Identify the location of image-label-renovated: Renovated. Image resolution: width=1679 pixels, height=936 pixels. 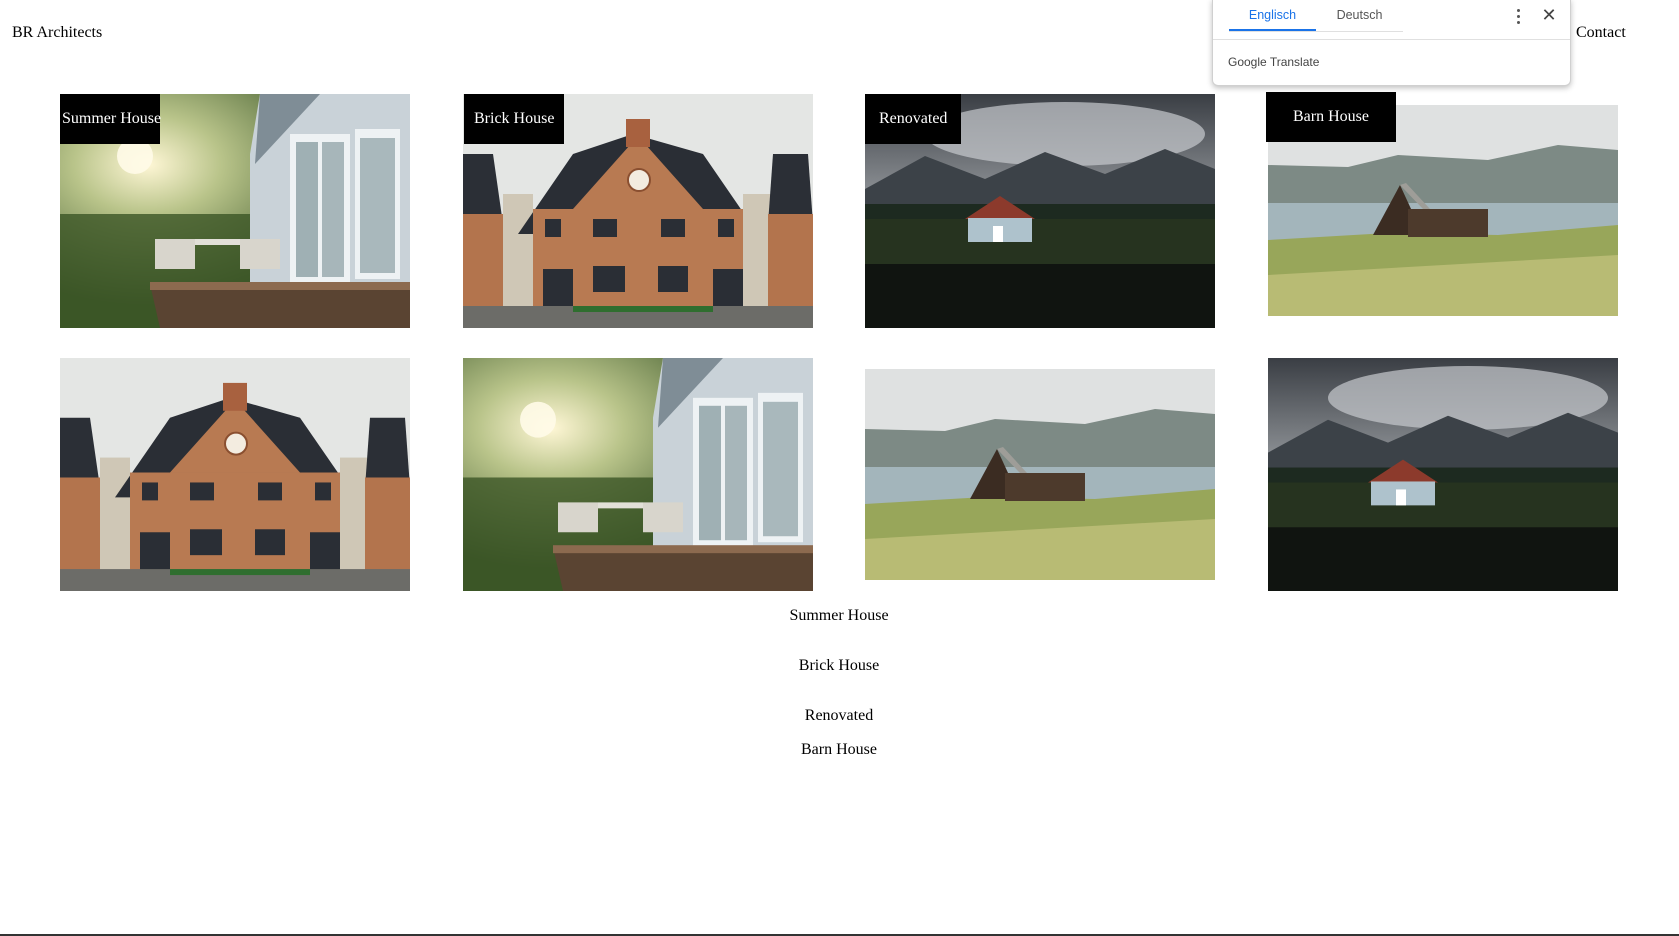
(913, 119).